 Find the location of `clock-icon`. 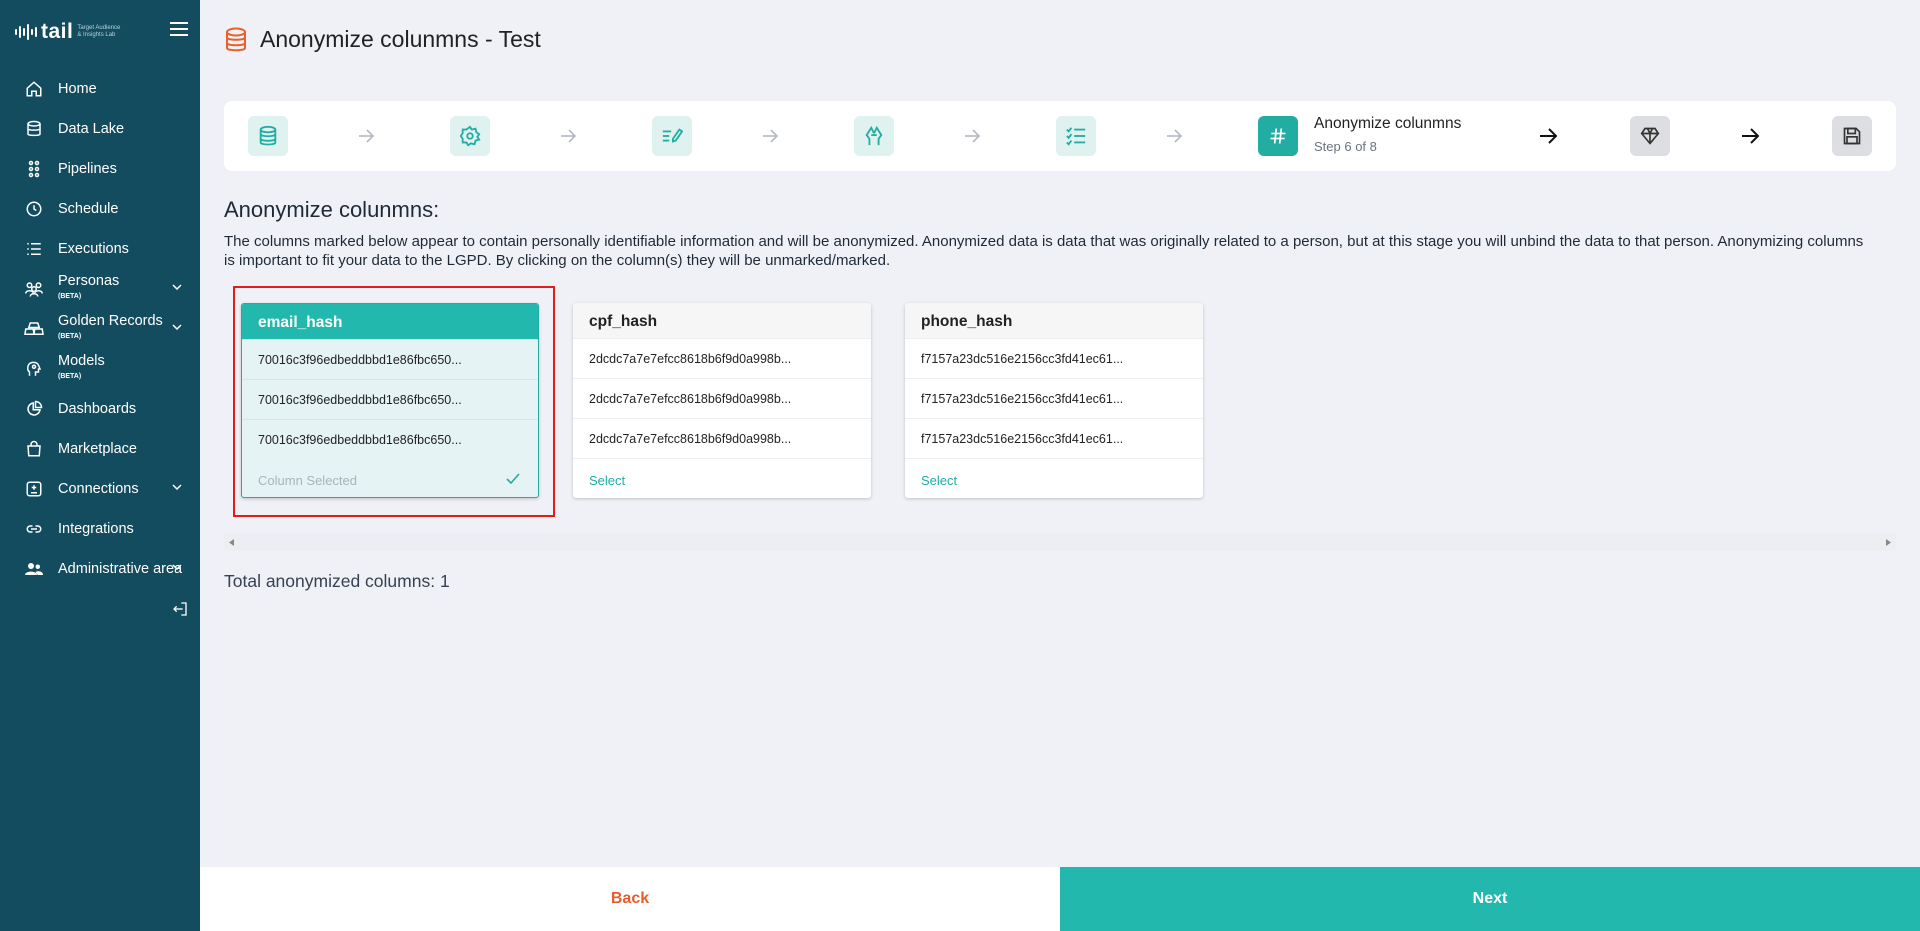

clock-icon is located at coordinates (34, 209).